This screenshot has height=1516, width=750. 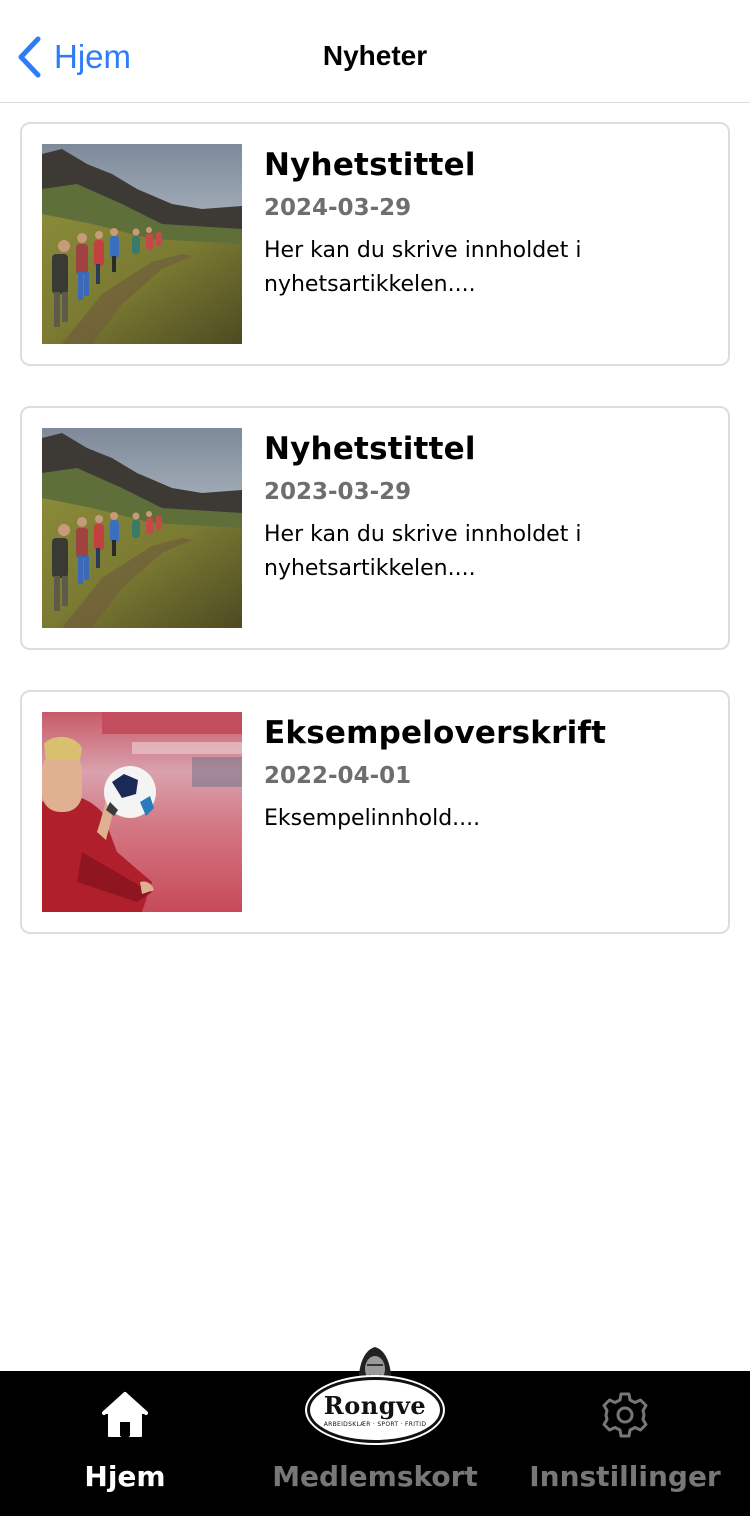 What do you see at coordinates (125, 1443) in the screenshot?
I see `tab-home: Hjem` at bounding box center [125, 1443].